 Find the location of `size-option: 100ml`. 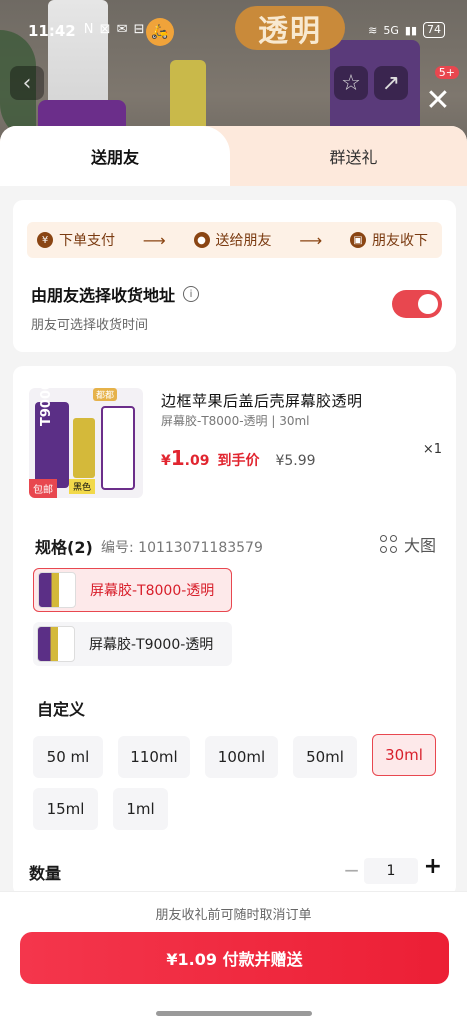

size-option: 100ml is located at coordinates (241, 757).